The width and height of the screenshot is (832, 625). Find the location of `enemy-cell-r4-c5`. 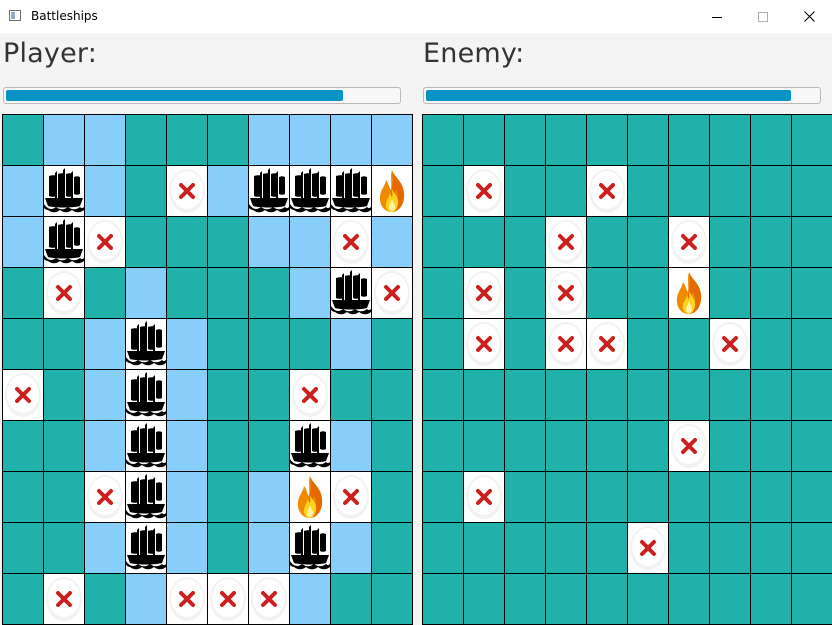

enemy-cell-r4-c5 is located at coordinates (607, 293).